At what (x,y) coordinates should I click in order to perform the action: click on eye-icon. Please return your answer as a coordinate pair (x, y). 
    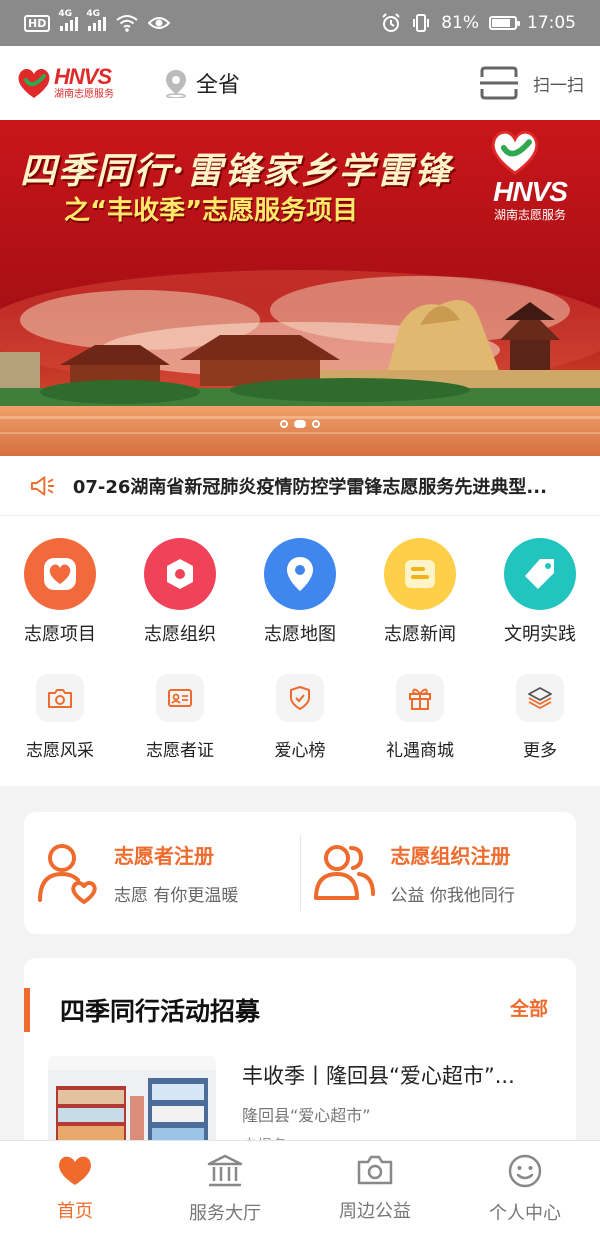
    Looking at the image, I should click on (159, 23).